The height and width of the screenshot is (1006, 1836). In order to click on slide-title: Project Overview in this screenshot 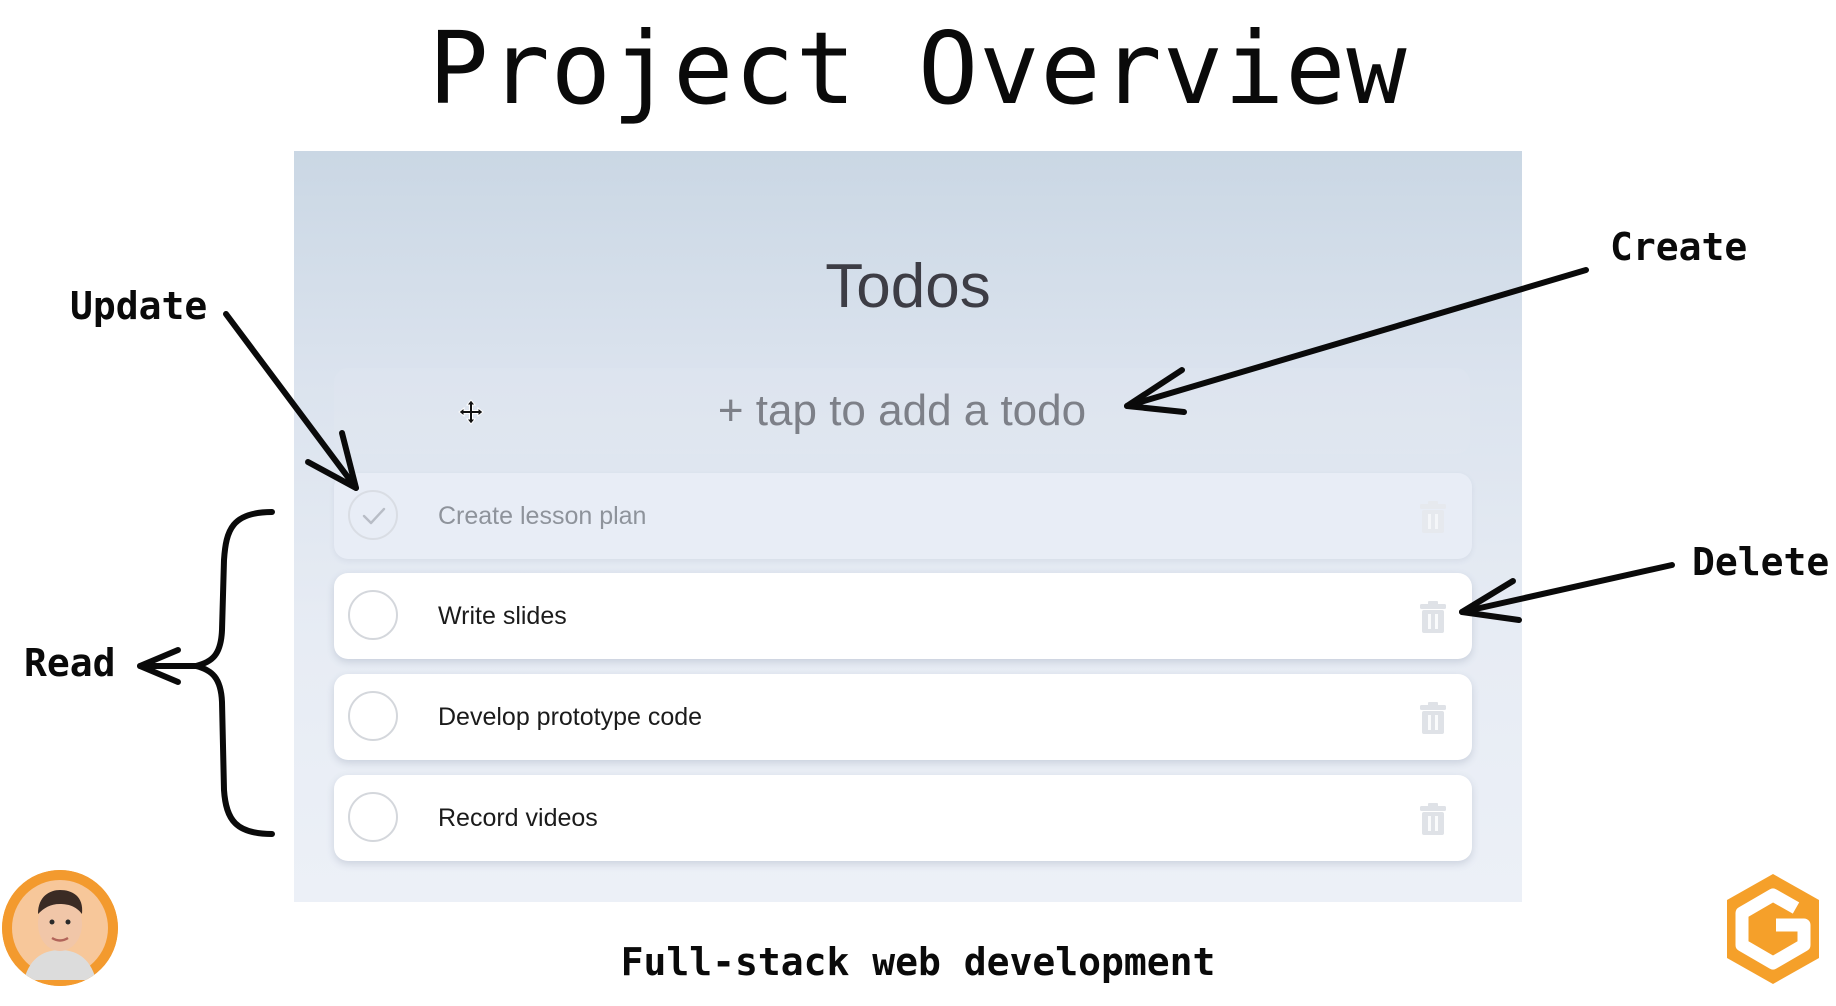, I will do `click(918, 68)`.